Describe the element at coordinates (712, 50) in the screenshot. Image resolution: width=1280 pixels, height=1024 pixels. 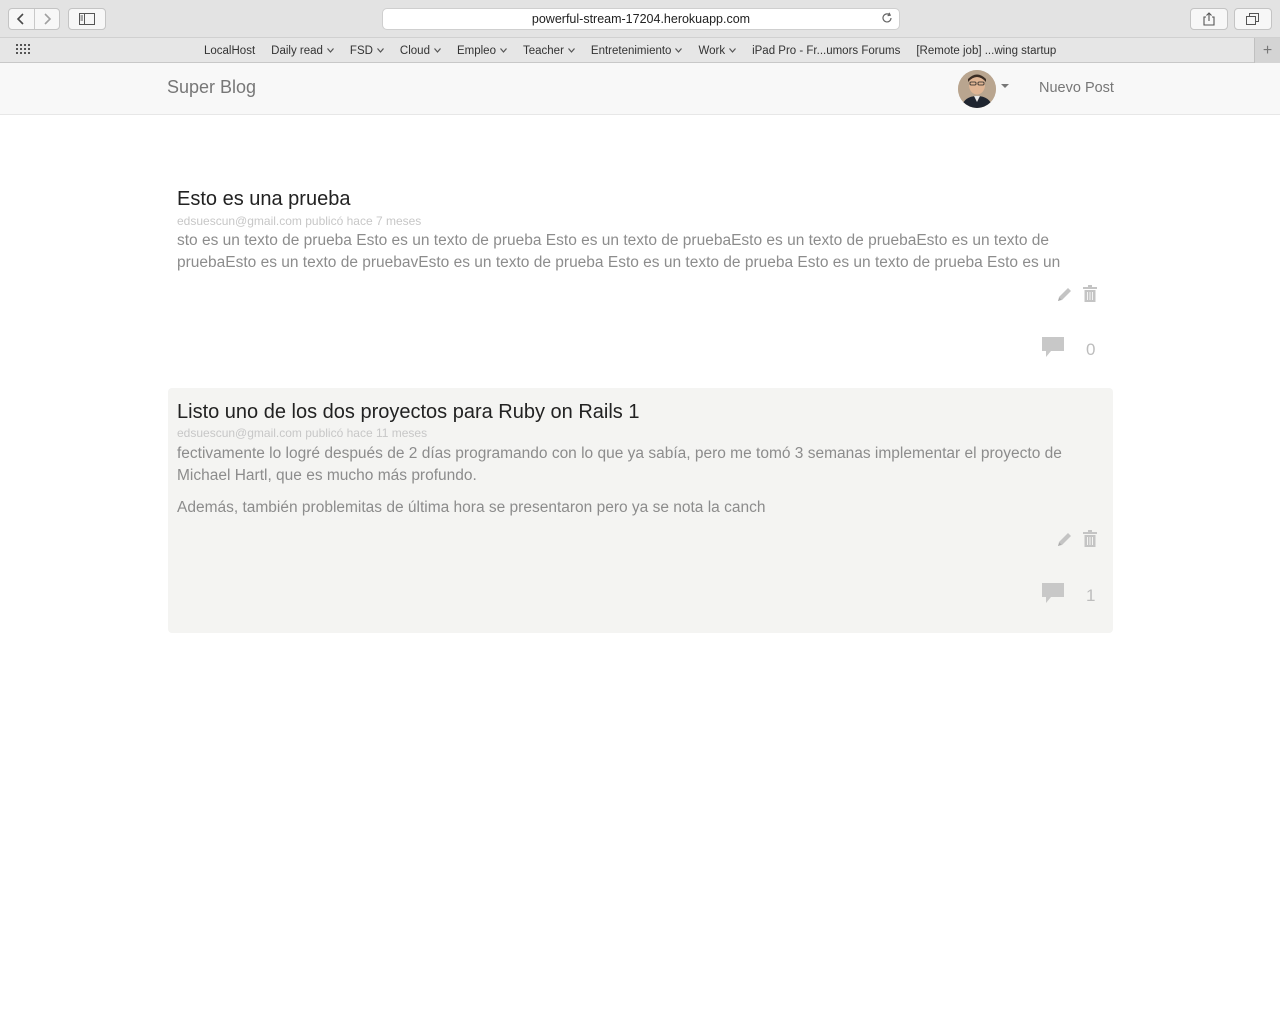
I see `bookmark-label: Work` at that location.